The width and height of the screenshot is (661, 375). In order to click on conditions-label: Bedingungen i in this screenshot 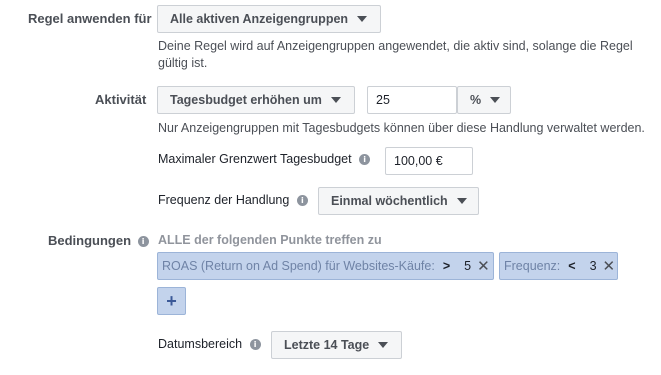, I will do `click(98, 240)`.